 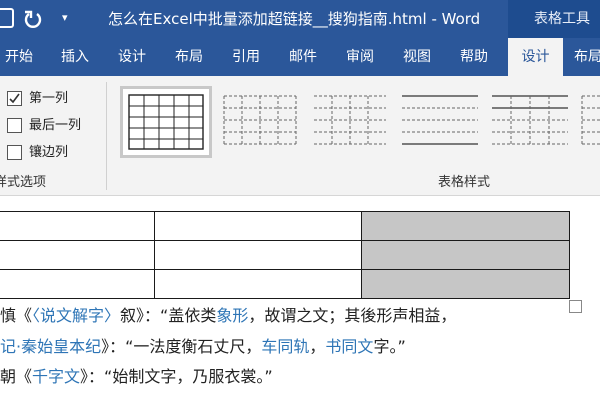 I want to click on customize-toolbar-button: ▾, so click(x=65, y=18).